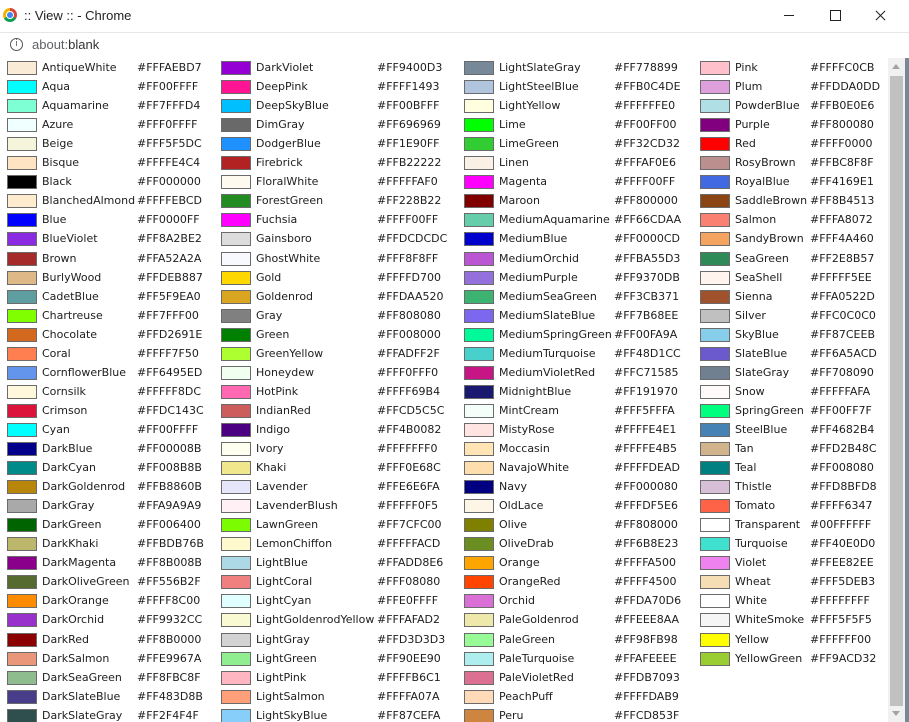 The width and height of the screenshot is (909, 722). What do you see at coordinates (538, 277) in the screenshot?
I see `color-name: MediumPurple` at bounding box center [538, 277].